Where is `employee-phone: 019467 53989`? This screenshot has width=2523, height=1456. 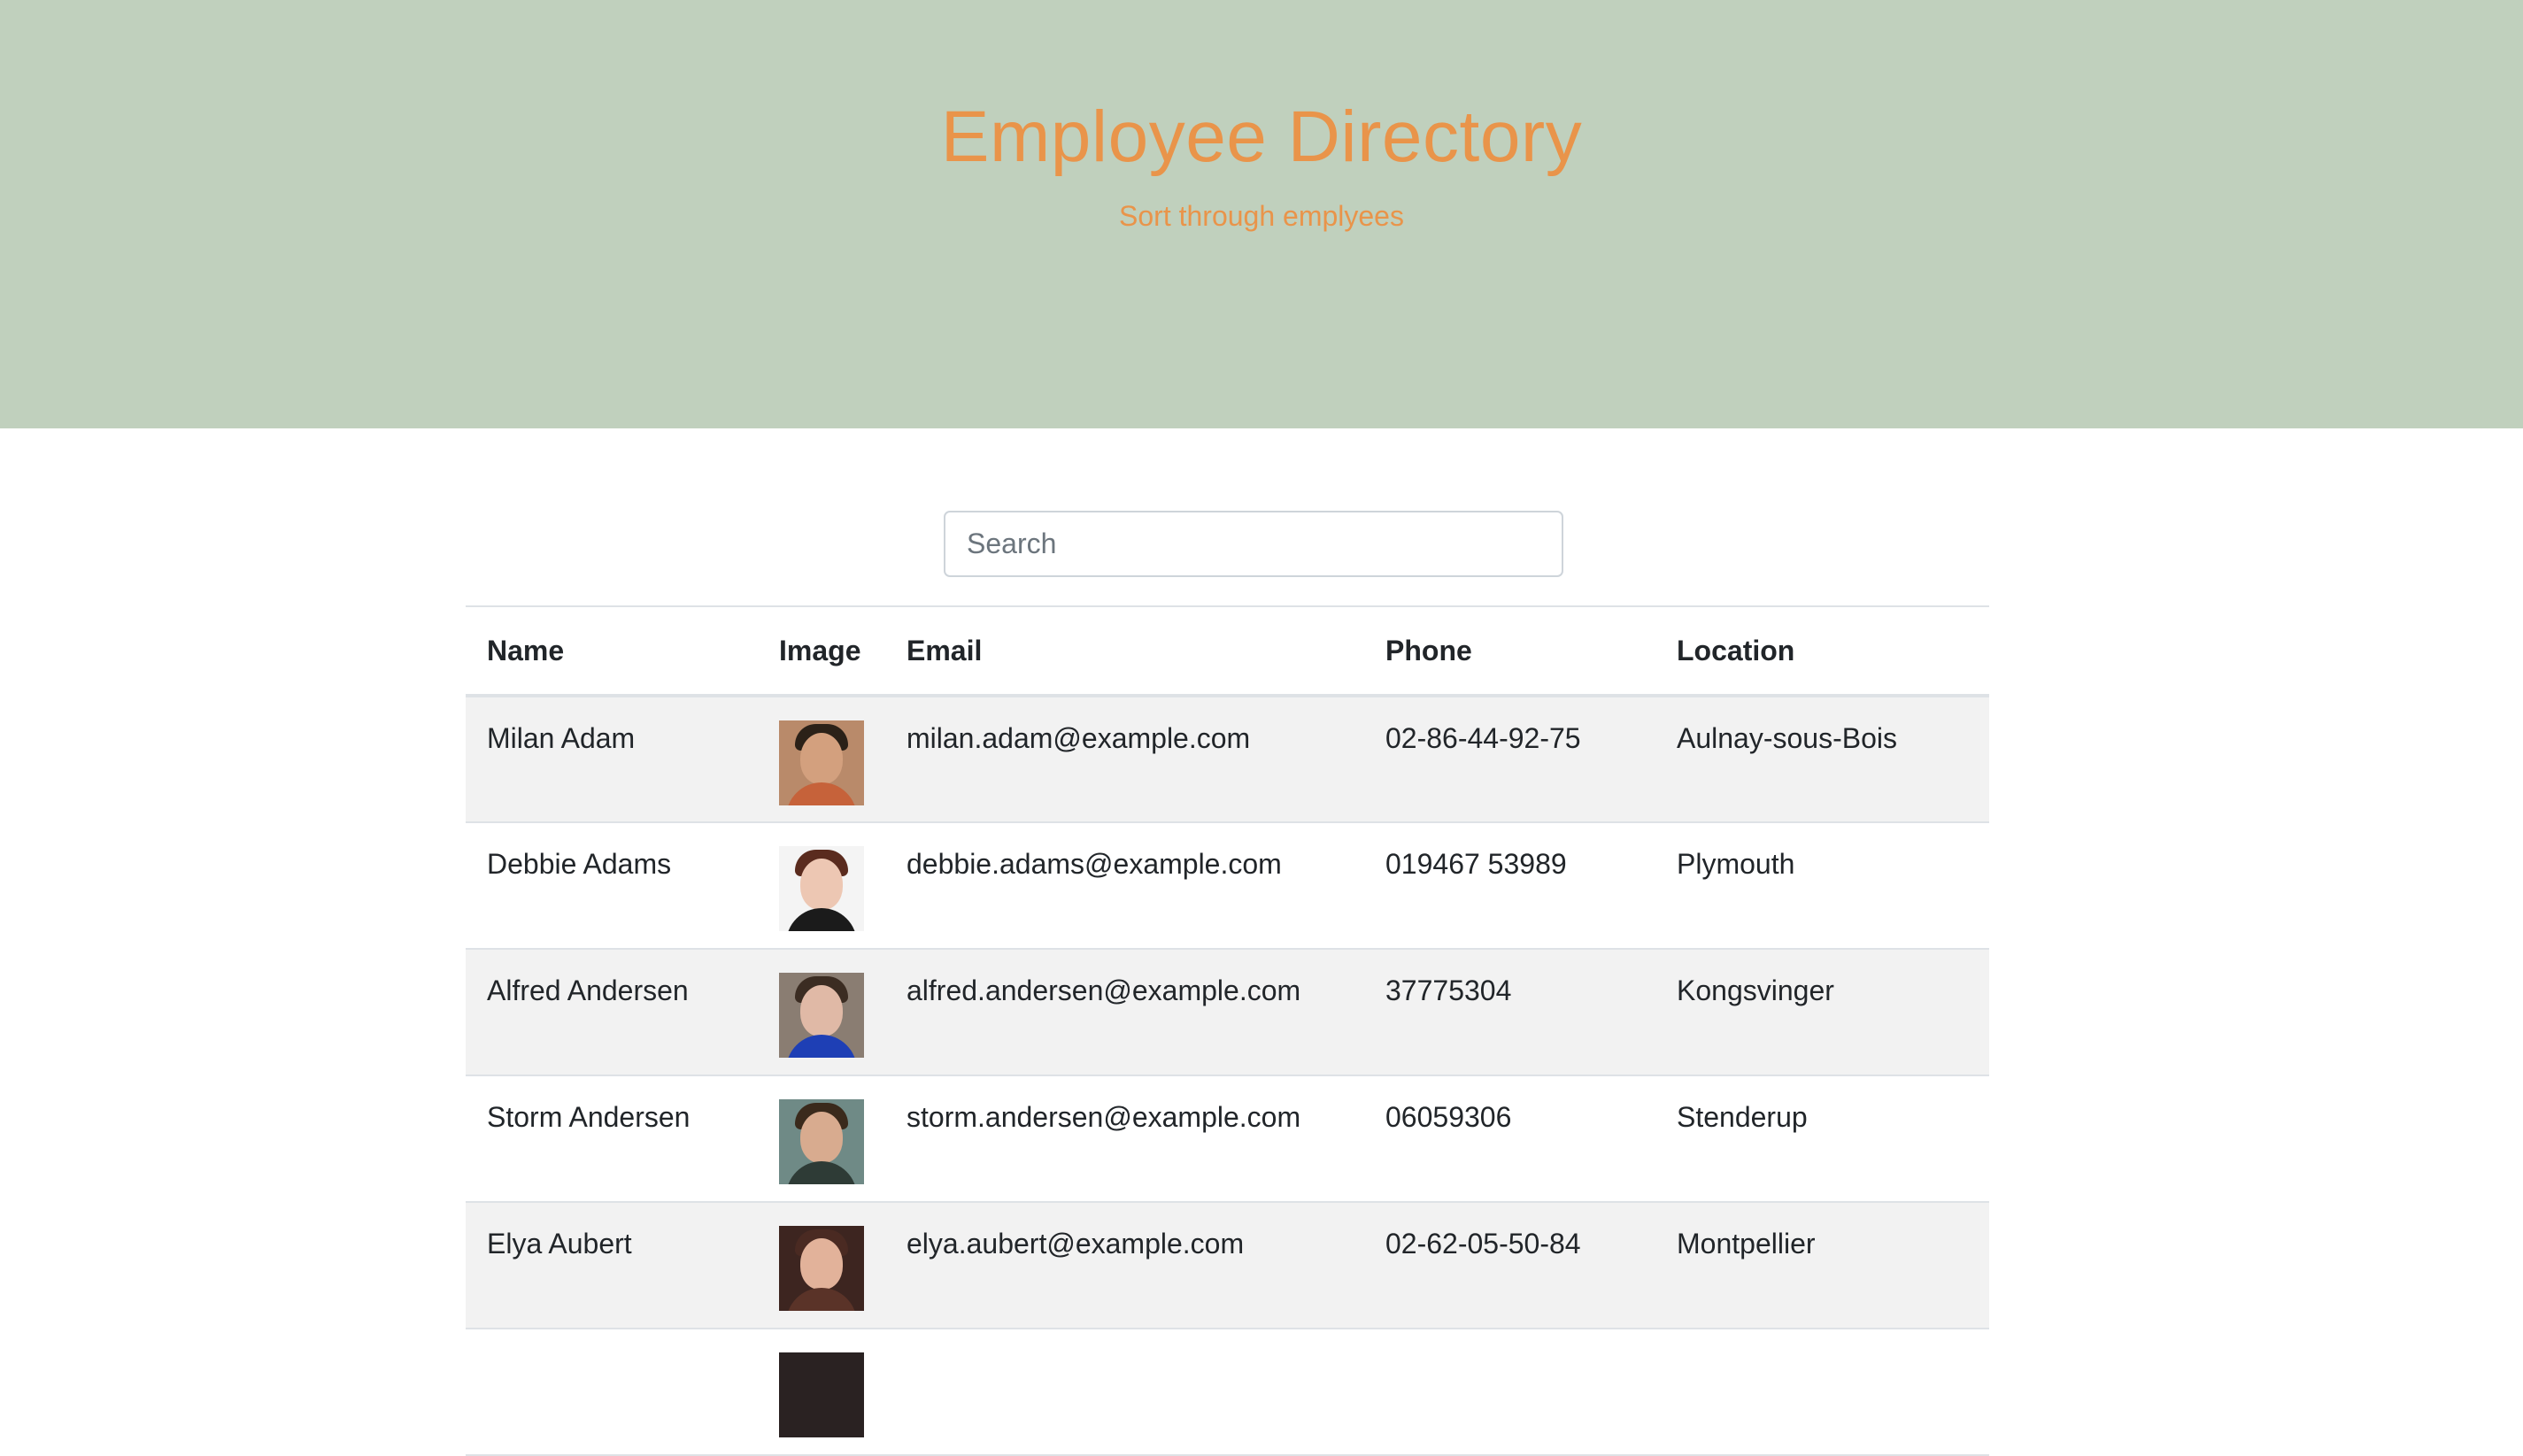
employee-phone: 019467 53989 is located at coordinates (1476, 864).